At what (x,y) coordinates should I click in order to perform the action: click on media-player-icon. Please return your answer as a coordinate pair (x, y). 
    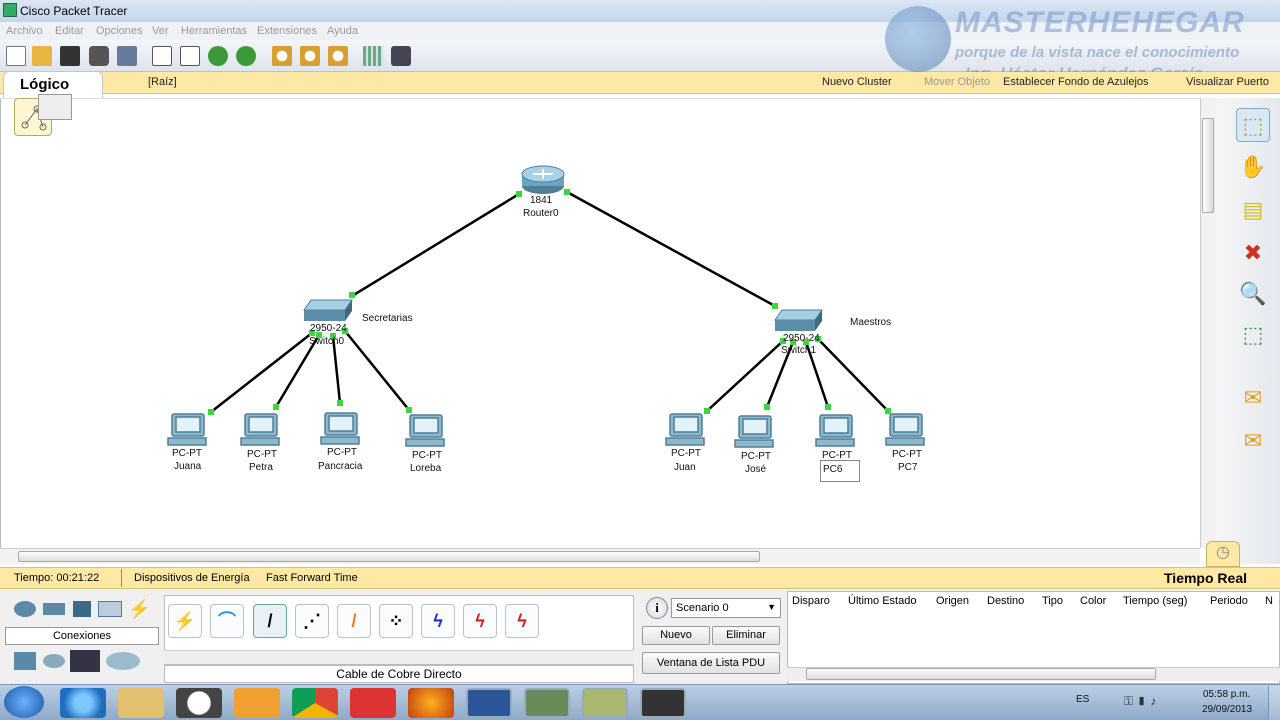
    Looking at the image, I should click on (257, 703).